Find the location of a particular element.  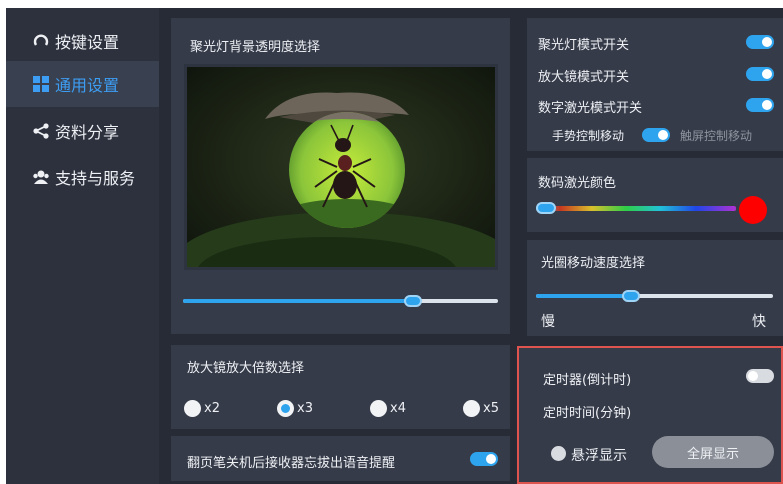

magnification-option-x2: x2 is located at coordinates (202, 408).